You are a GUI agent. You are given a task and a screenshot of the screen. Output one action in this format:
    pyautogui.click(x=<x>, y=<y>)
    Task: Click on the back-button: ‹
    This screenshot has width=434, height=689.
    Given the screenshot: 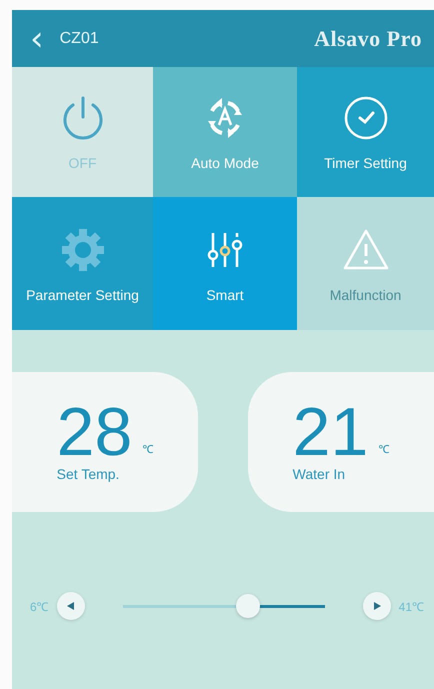 What is the action you would take?
    pyautogui.click(x=37, y=39)
    